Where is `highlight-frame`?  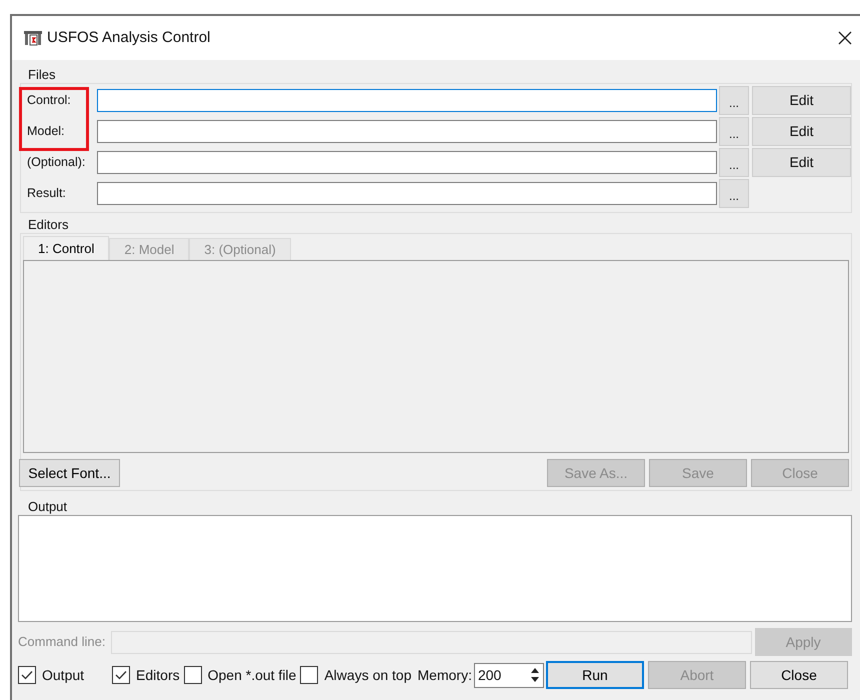 highlight-frame is located at coordinates (54, 119).